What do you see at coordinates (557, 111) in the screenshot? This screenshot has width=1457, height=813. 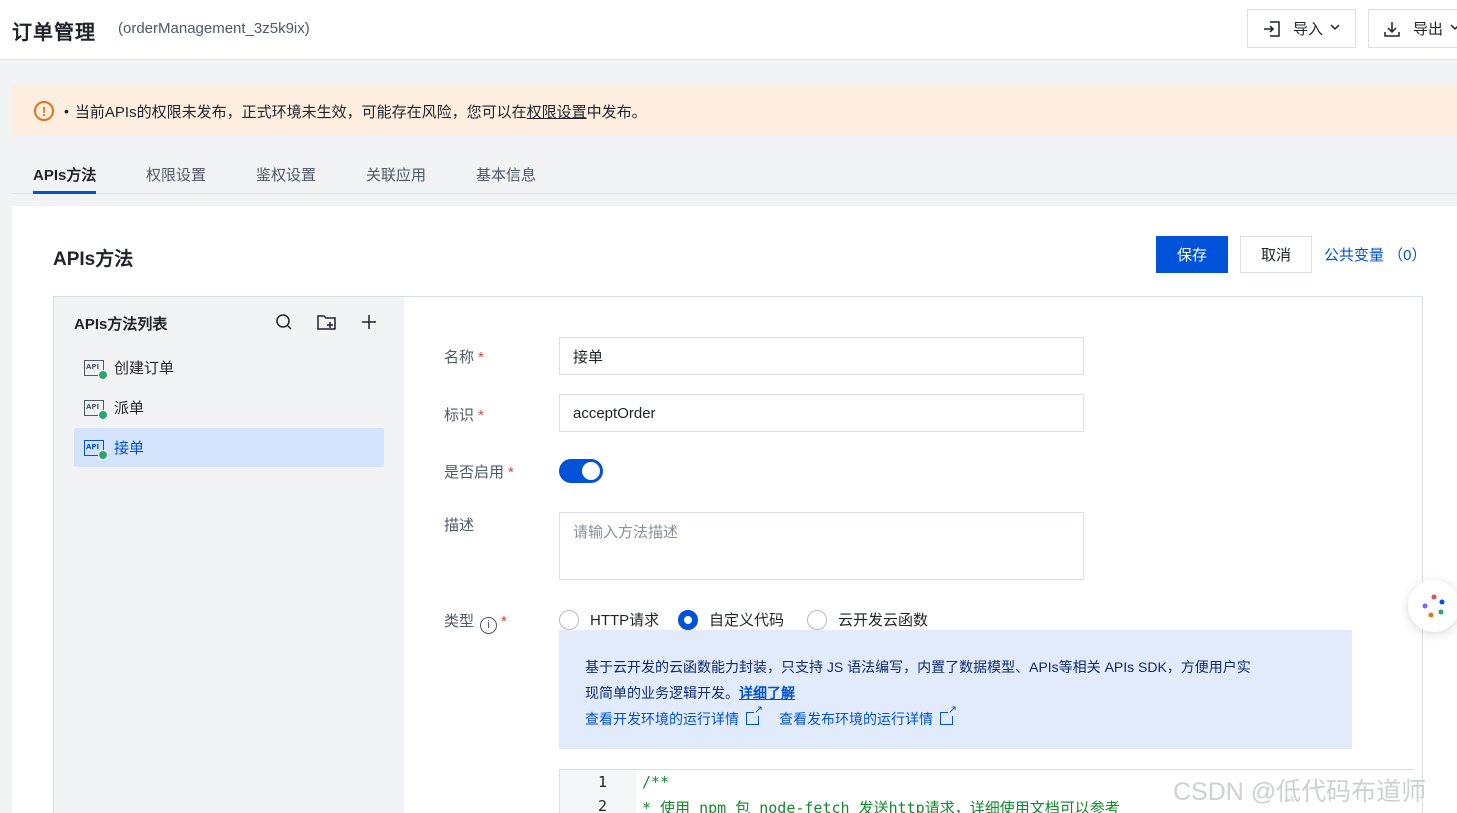 I see `permission-settings-link: 权限设置` at bounding box center [557, 111].